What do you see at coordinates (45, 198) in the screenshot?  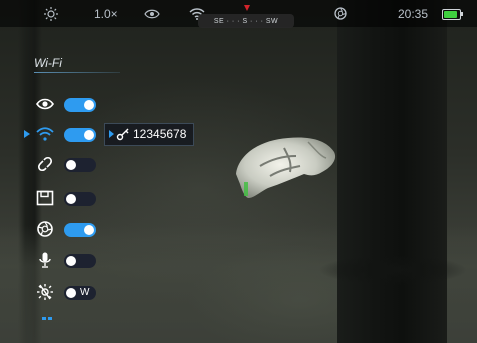 I see `save-icon` at bounding box center [45, 198].